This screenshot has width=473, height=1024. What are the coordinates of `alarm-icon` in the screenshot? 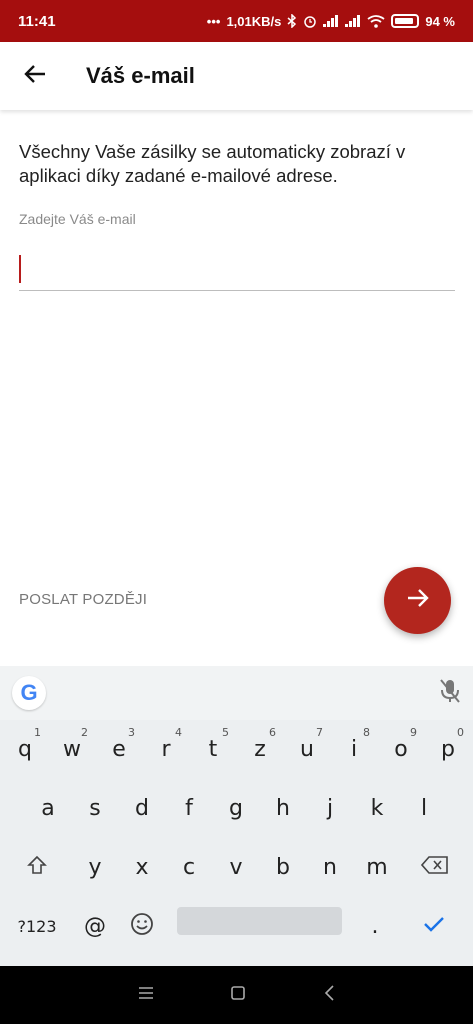 It's located at (310, 21).